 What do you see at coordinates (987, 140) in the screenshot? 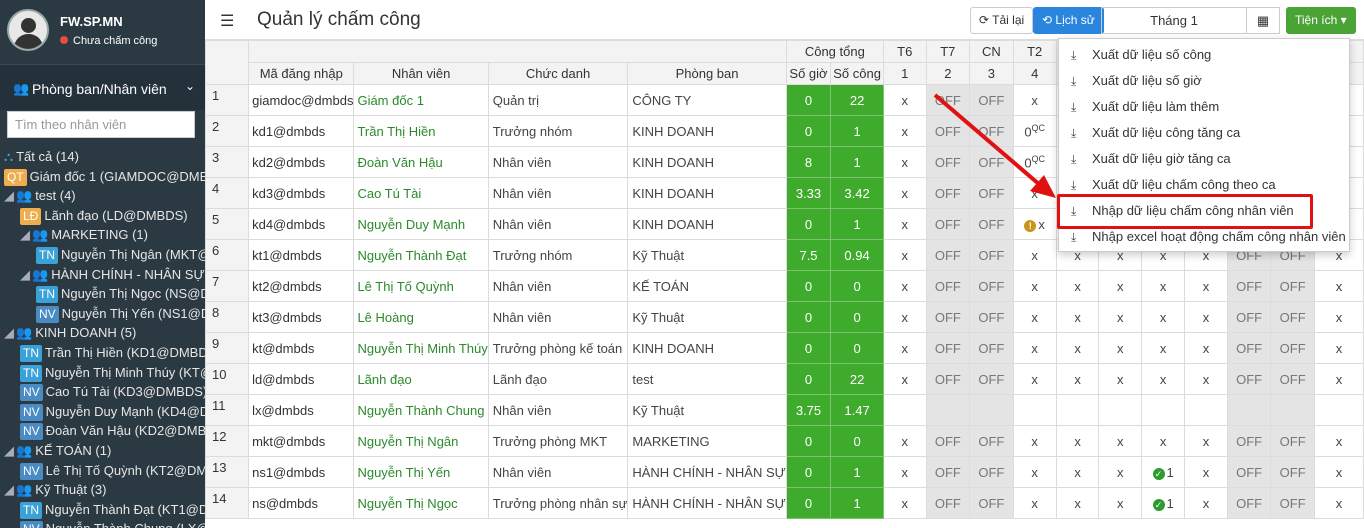
I see `arrow-shaft` at bounding box center [987, 140].